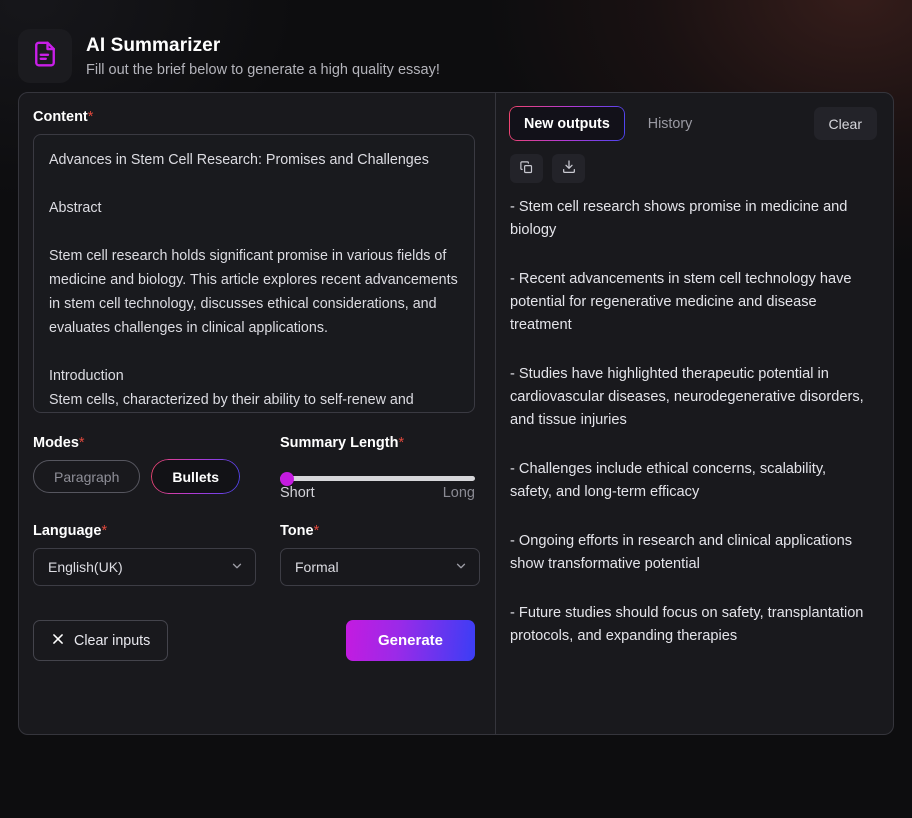 The image size is (912, 818). Describe the element at coordinates (59, 443) in the screenshot. I see `modes-label: Modes*` at that location.